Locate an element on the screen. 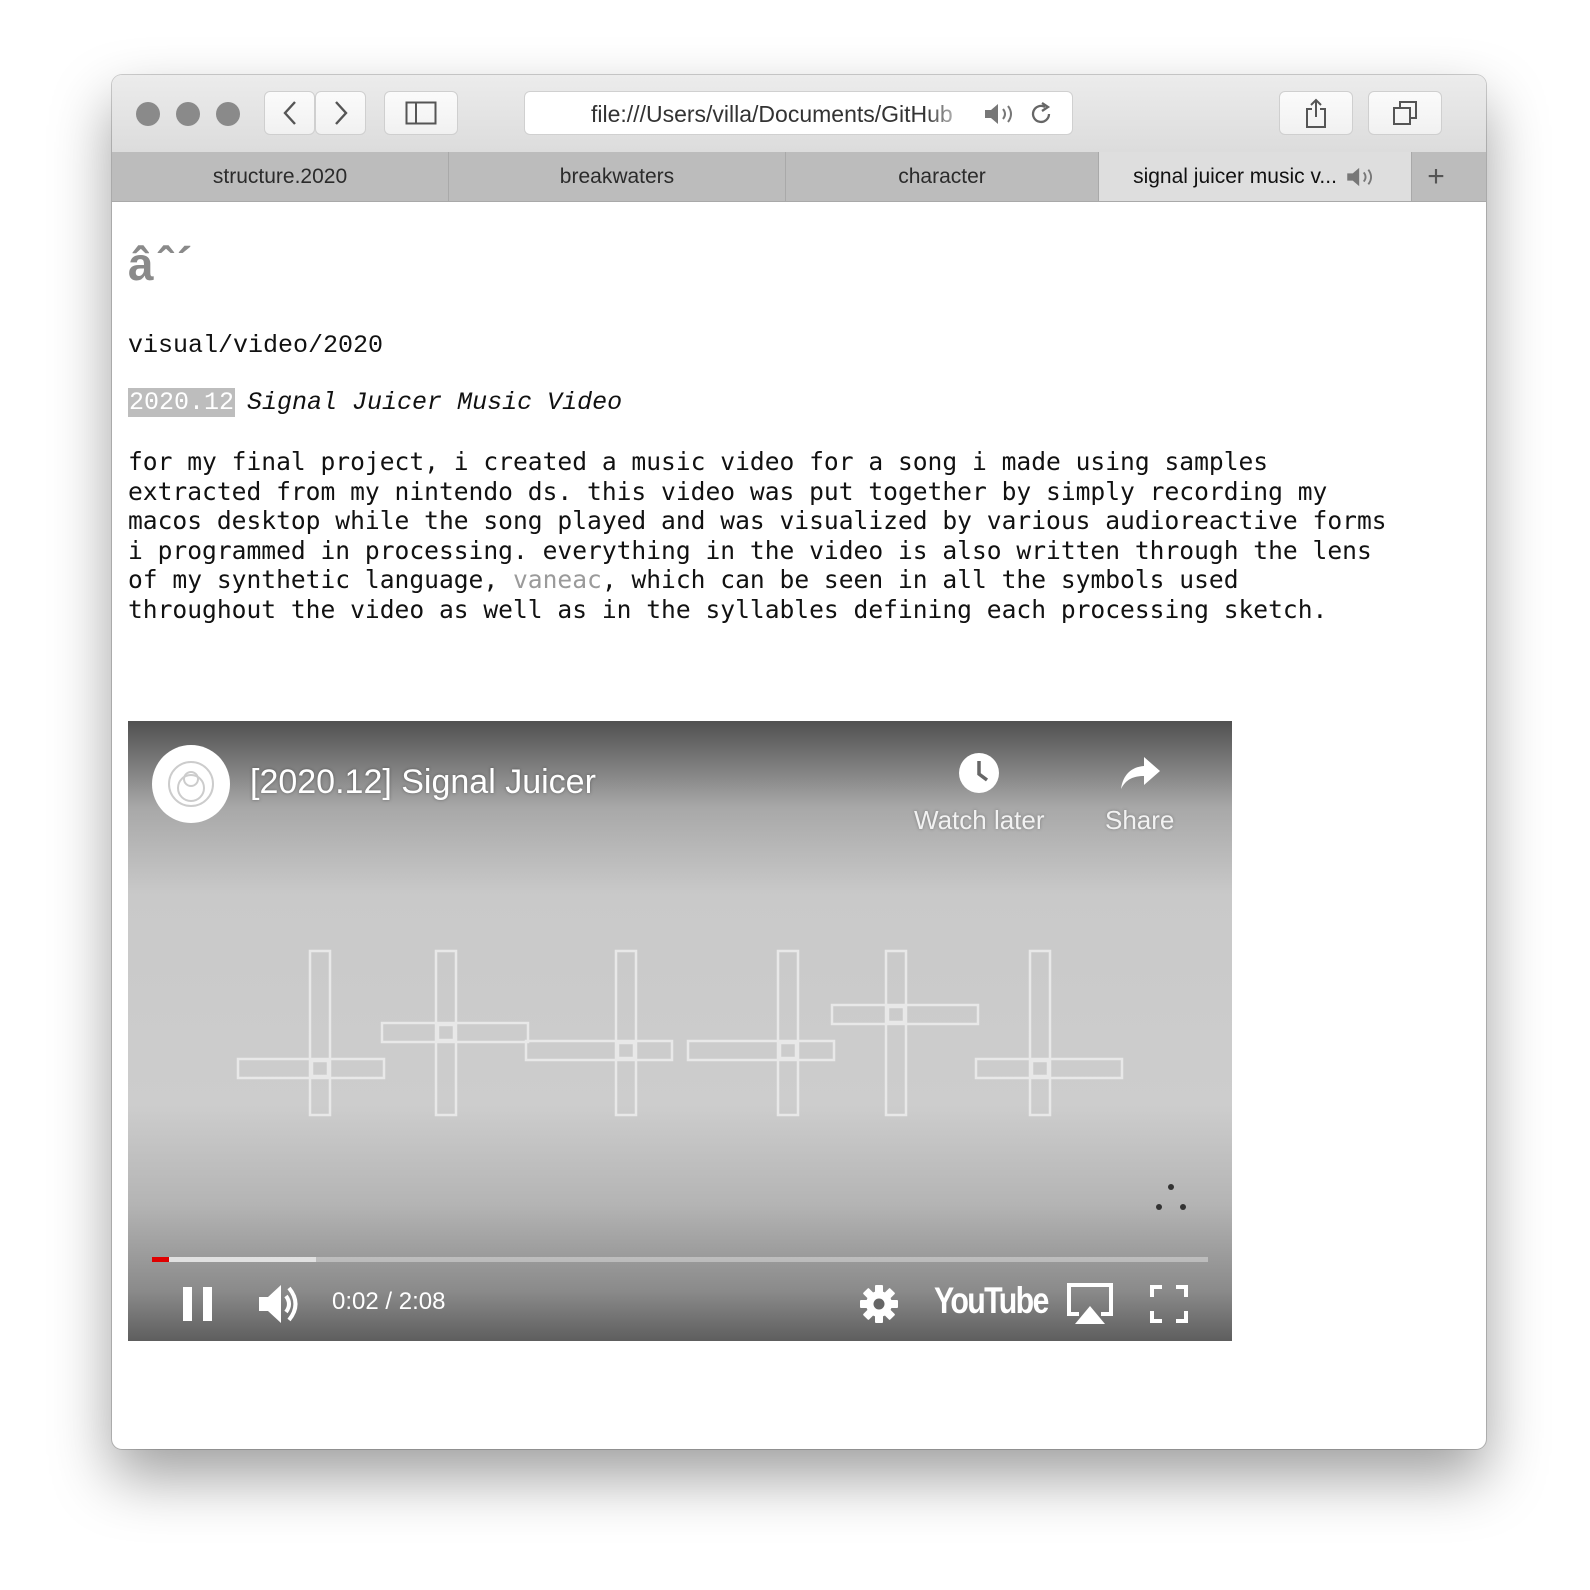 This screenshot has height=1590, width=1590. played-bar is located at coordinates (160, 1259).